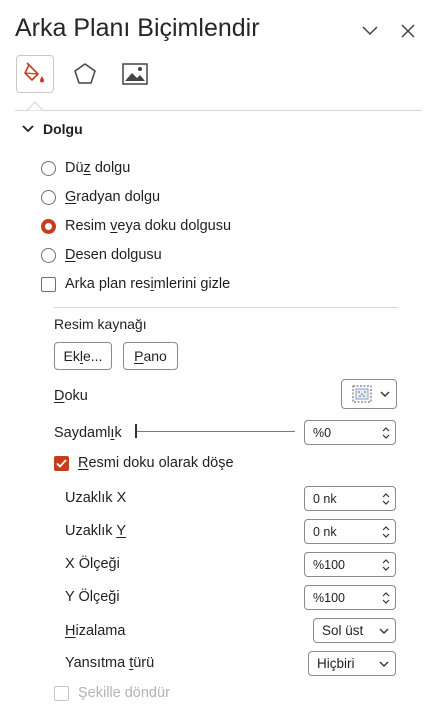  I want to click on checkbox-label: Arka plan resimlerini gizle, so click(148, 284).